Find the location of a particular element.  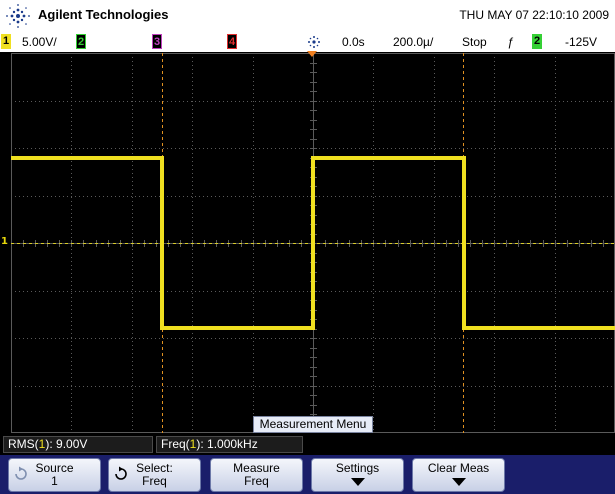

measurement-menu-title: Measurement Menu is located at coordinates (313, 424).